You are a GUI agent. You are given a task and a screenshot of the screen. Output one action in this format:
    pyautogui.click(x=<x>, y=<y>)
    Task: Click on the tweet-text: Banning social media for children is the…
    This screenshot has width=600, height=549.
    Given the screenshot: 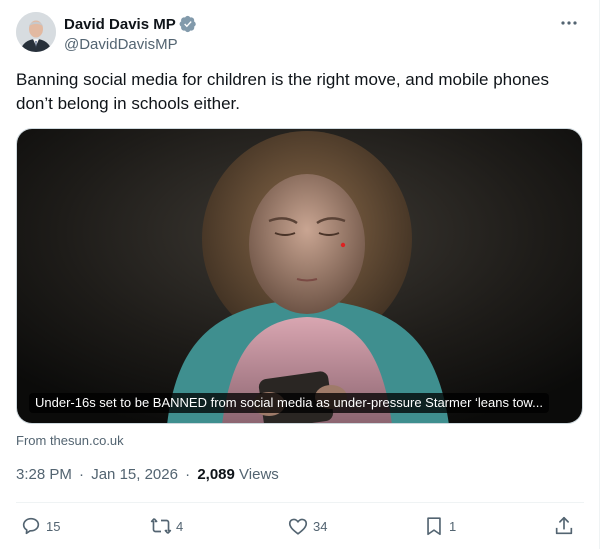 What is the action you would take?
    pyautogui.click(x=282, y=91)
    